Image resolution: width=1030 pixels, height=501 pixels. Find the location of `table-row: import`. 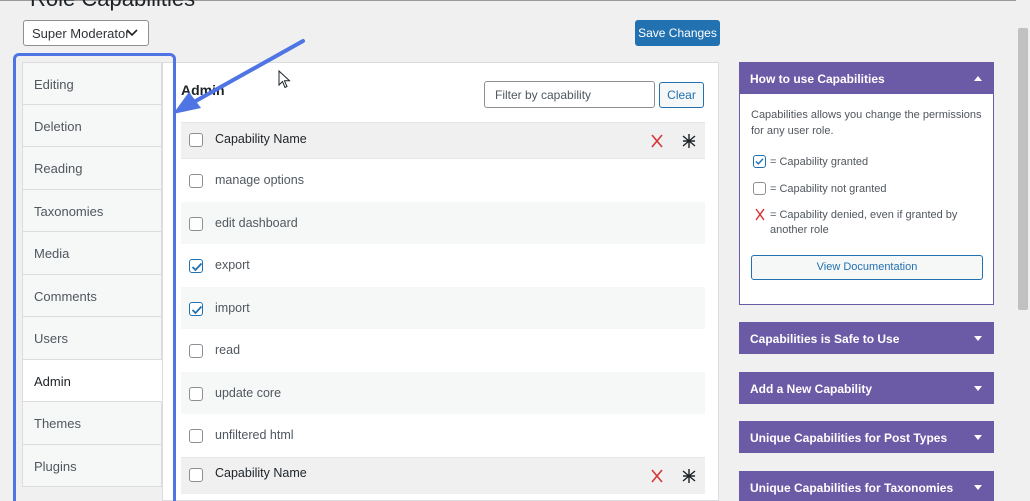

table-row: import is located at coordinates (443, 307).